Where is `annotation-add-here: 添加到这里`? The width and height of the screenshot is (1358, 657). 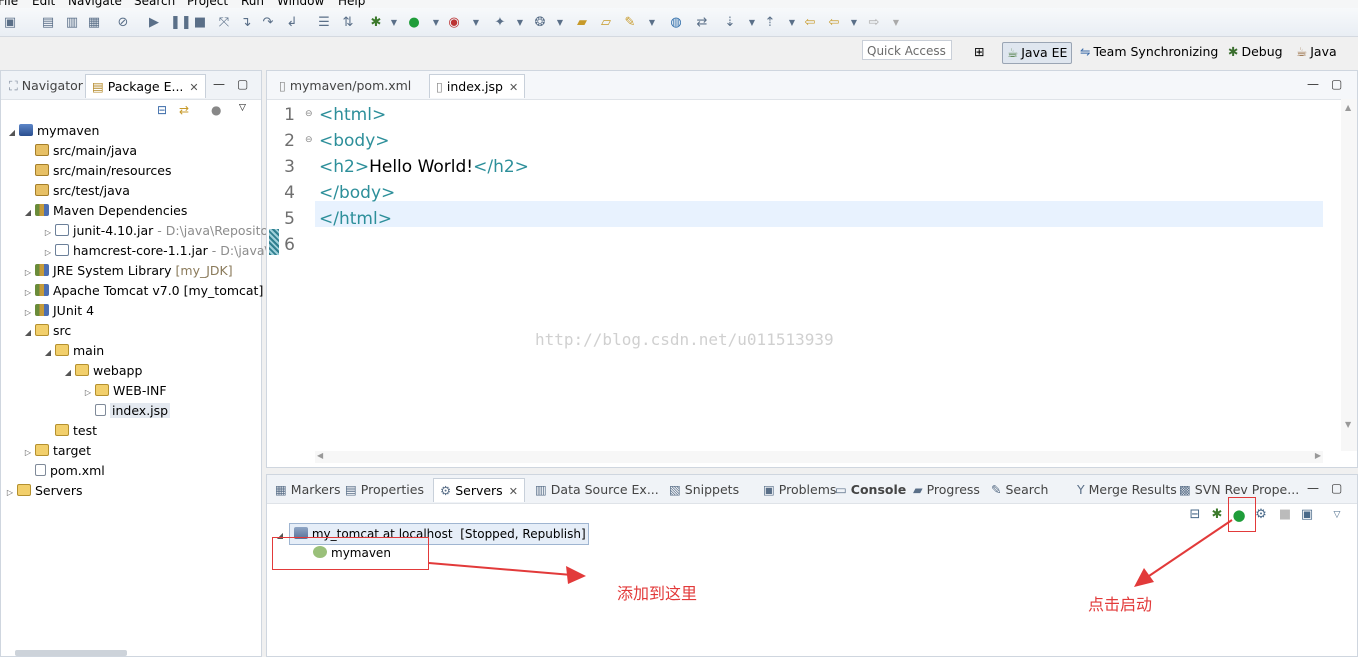 annotation-add-here: 添加到这里 is located at coordinates (657, 593).